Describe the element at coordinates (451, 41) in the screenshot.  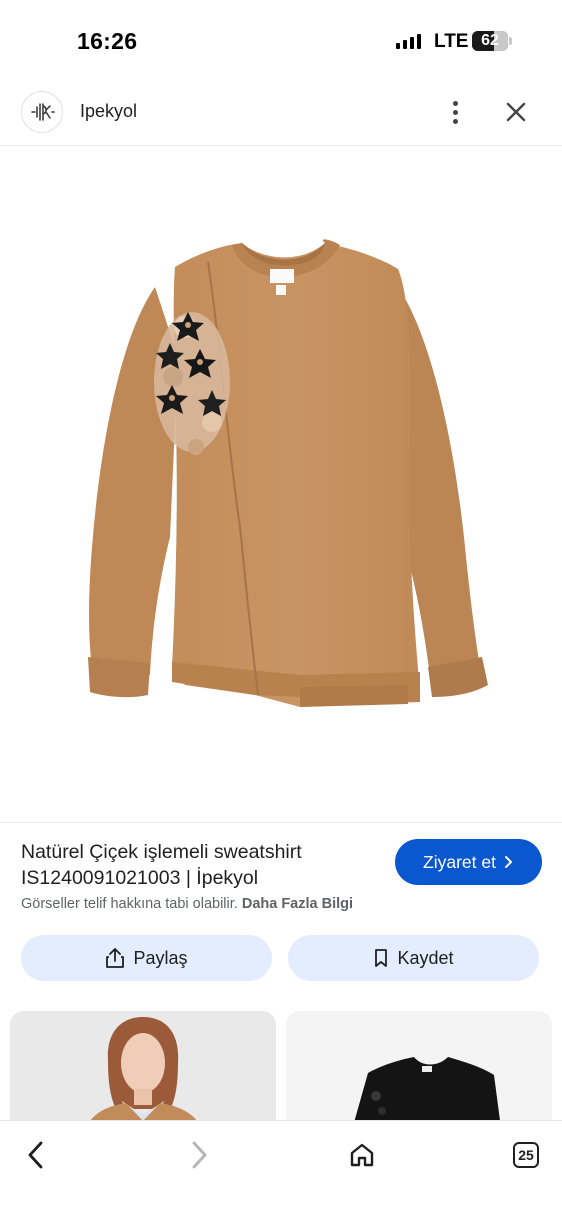
I see `network-type: LTE` at that location.